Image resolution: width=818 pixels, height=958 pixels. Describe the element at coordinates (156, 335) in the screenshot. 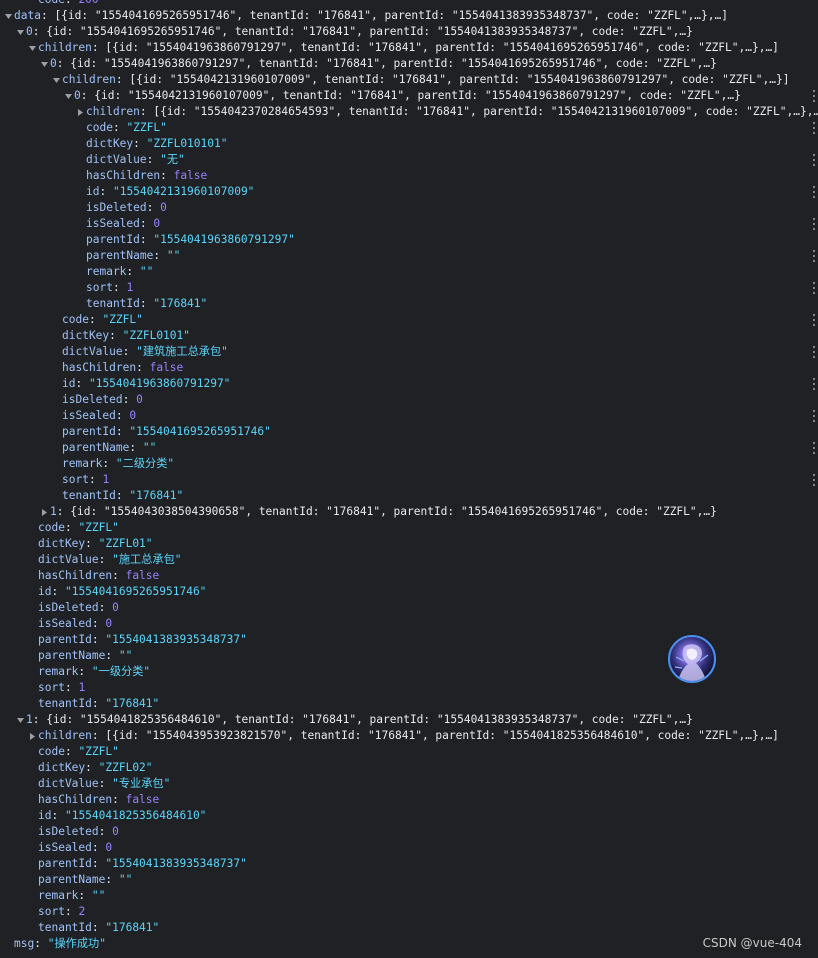

I see `json-value: "ZZFL0101"` at that location.